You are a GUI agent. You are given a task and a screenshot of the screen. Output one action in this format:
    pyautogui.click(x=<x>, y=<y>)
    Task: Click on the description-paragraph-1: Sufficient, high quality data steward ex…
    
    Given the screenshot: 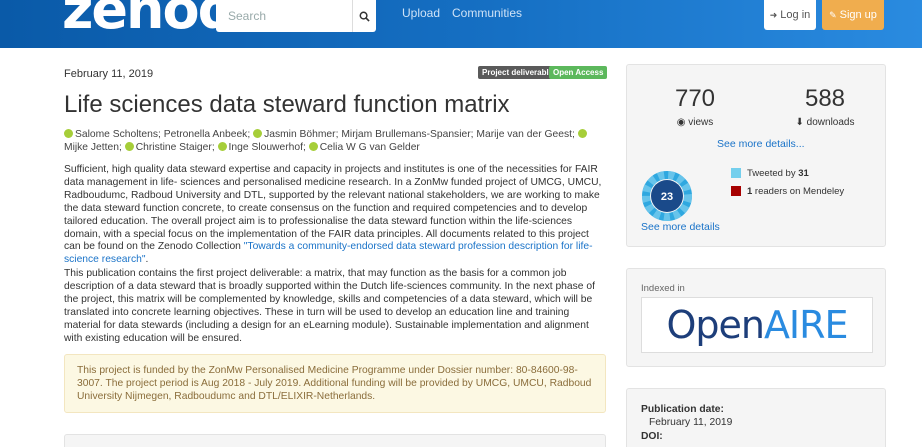 What is the action you would take?
    pyautogui.click(x=335, y=215)
    